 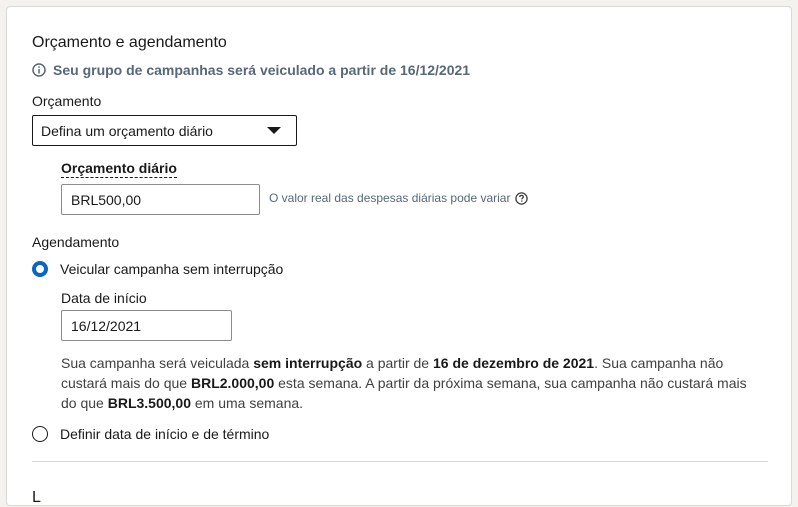 What do you see at coordinates (160, 199) in the screenshot?
I see `daily-budget-input: BRL500,00` at bounding box center [160, 199].